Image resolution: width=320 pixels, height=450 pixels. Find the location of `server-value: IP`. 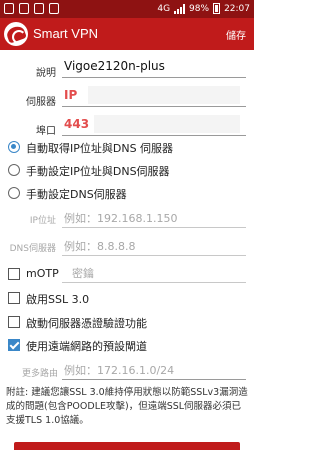

server-value: IP is located at coordinates (71, 95).